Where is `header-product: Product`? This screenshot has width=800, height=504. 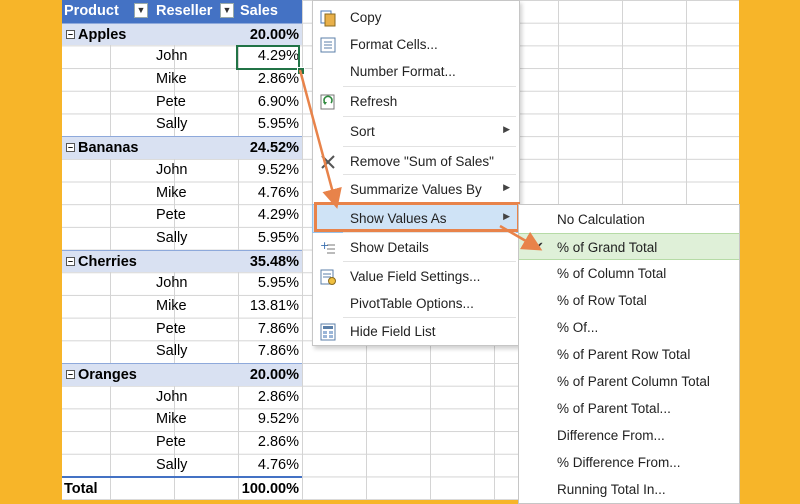 header-product: Product is located at coordinates (91, 11).